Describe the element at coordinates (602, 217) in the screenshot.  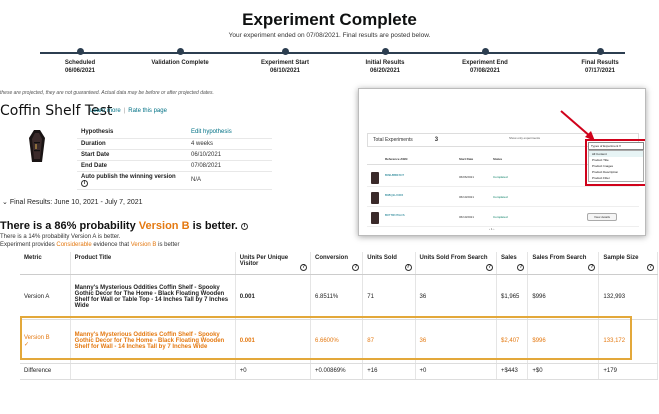
I see `view-details-button: View details` at that location.